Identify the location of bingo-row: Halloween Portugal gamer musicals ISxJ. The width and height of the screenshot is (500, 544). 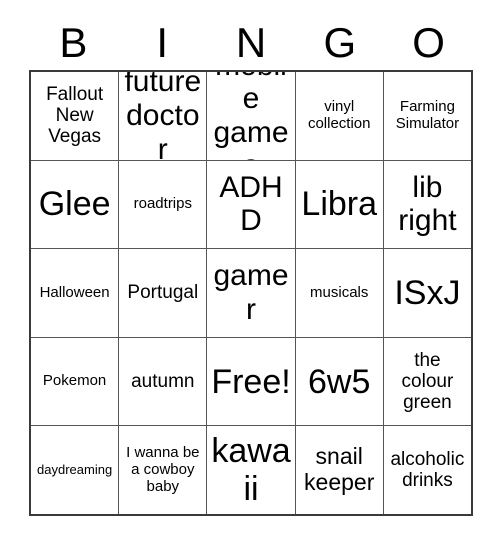
(251, 293).